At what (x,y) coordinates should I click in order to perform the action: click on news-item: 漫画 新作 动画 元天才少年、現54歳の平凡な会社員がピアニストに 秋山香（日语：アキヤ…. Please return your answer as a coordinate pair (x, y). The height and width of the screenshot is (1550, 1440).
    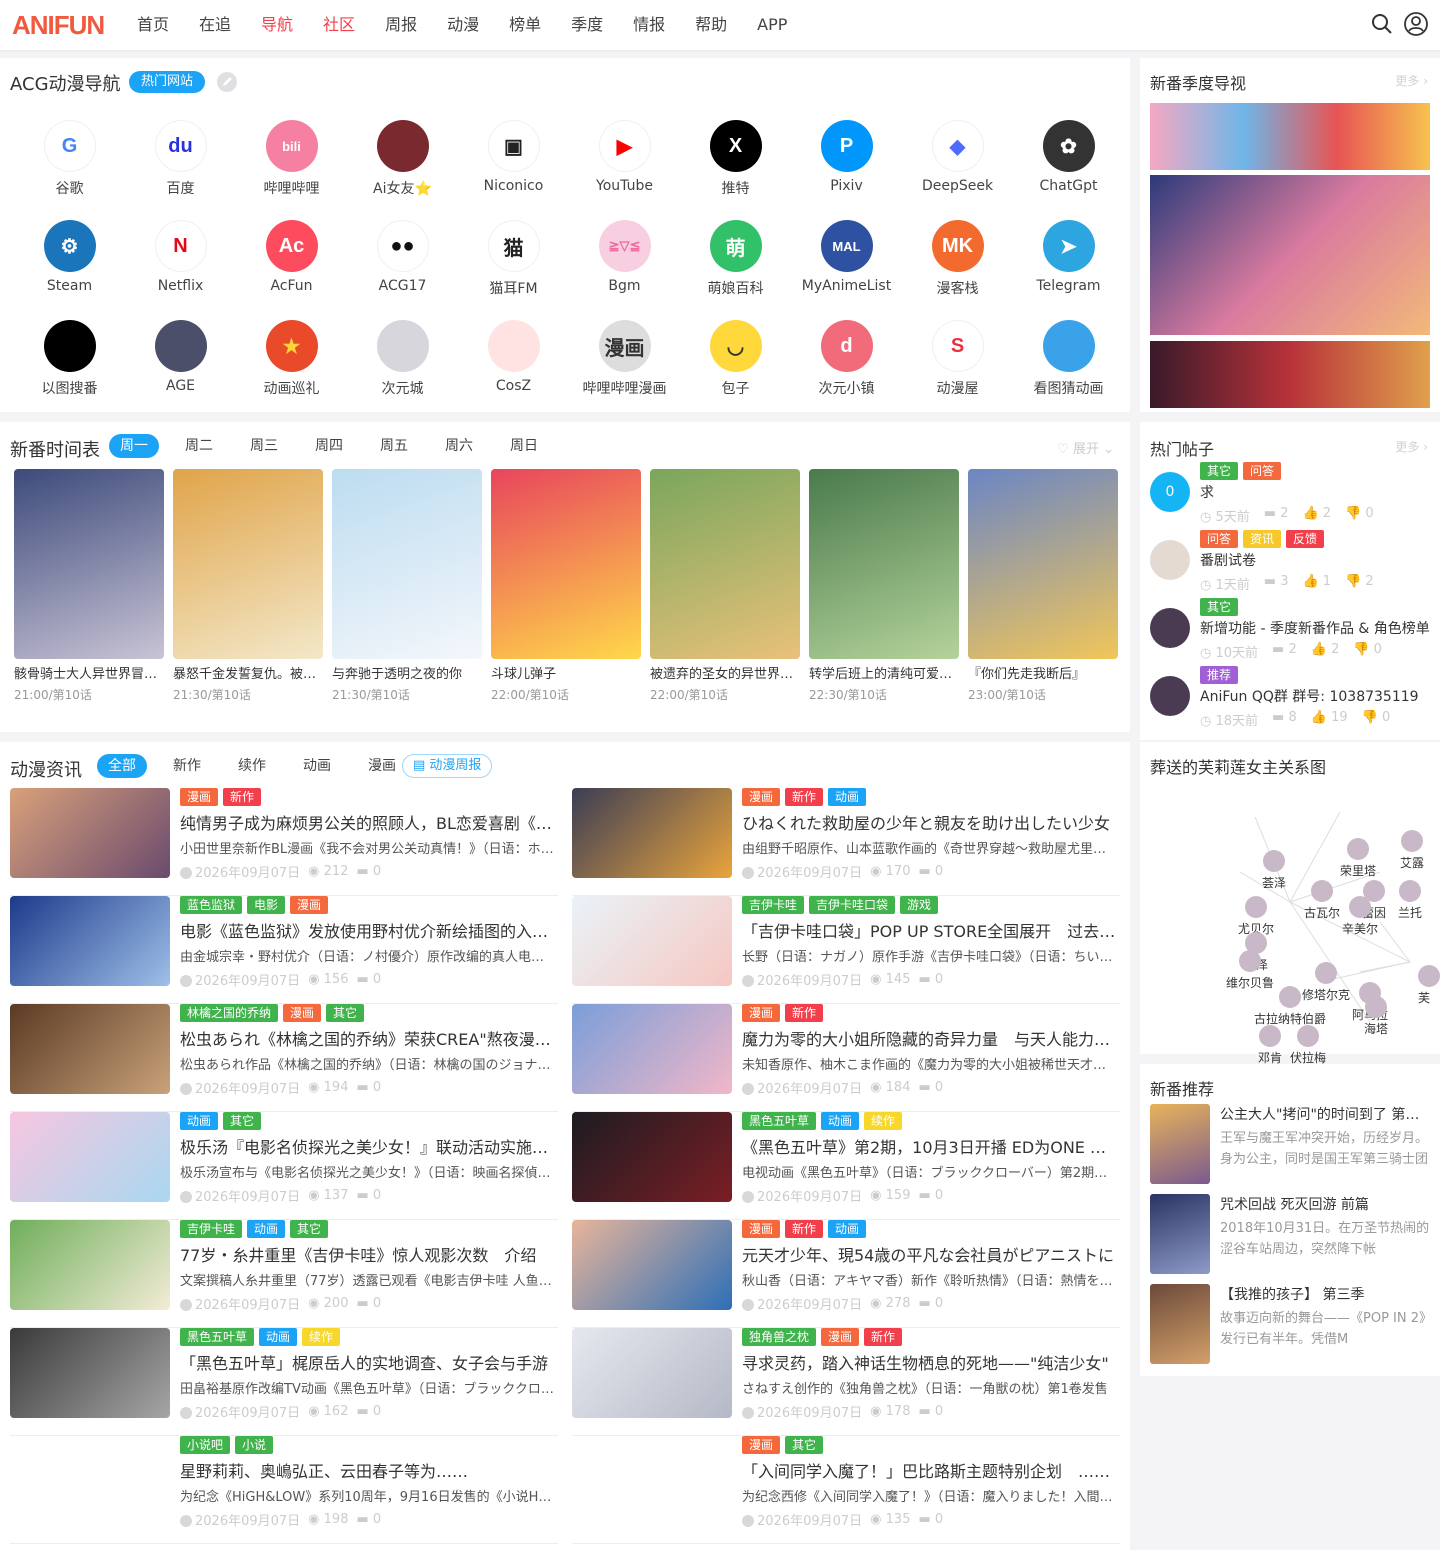
    Looking at the image, I should click on (846, 1274).